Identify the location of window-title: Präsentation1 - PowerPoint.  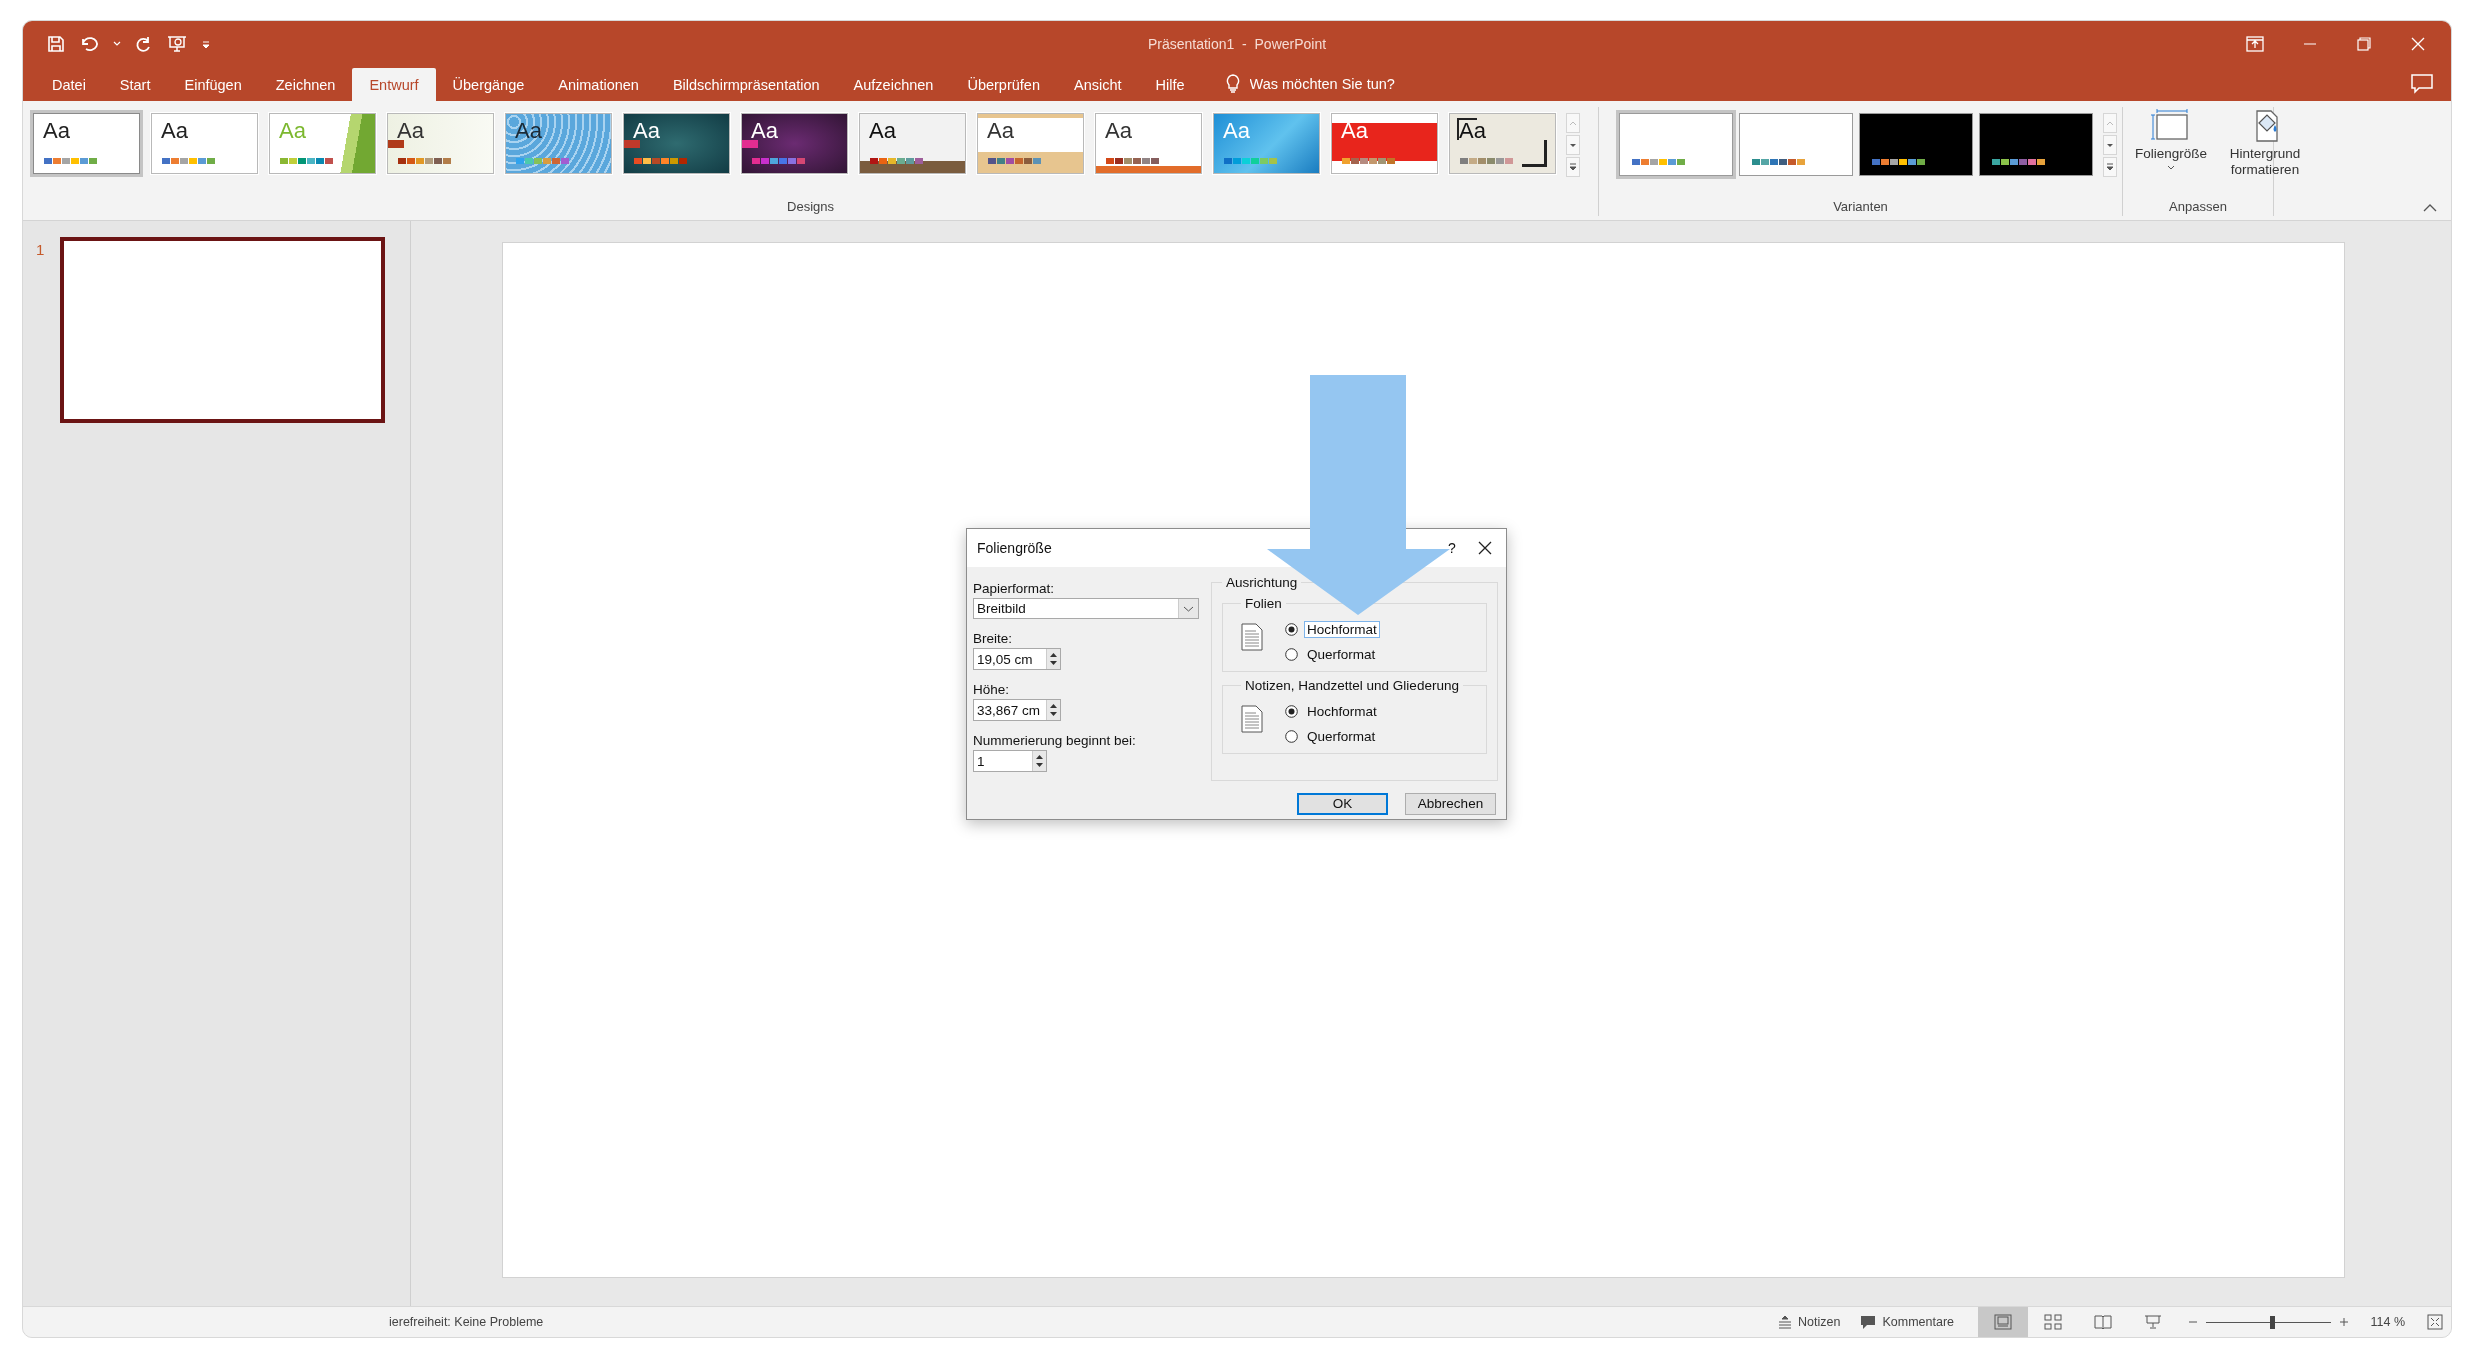
(1237, 43).